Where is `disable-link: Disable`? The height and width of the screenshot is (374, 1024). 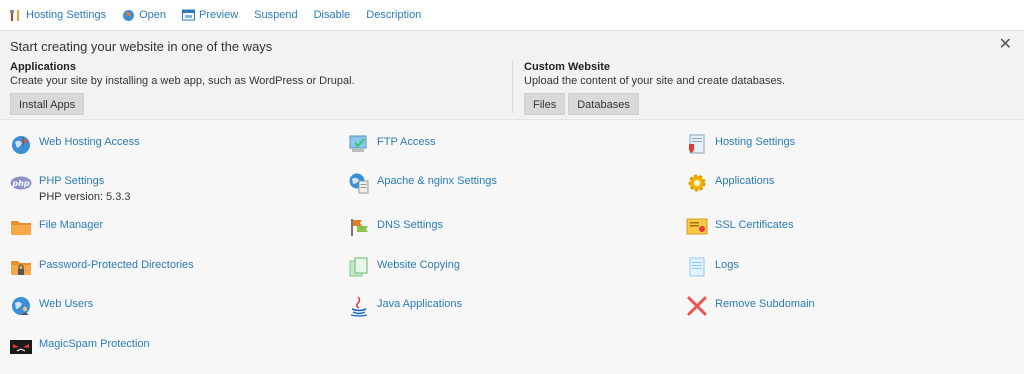
disable-link: Disable is located at coordinates (332, 15).